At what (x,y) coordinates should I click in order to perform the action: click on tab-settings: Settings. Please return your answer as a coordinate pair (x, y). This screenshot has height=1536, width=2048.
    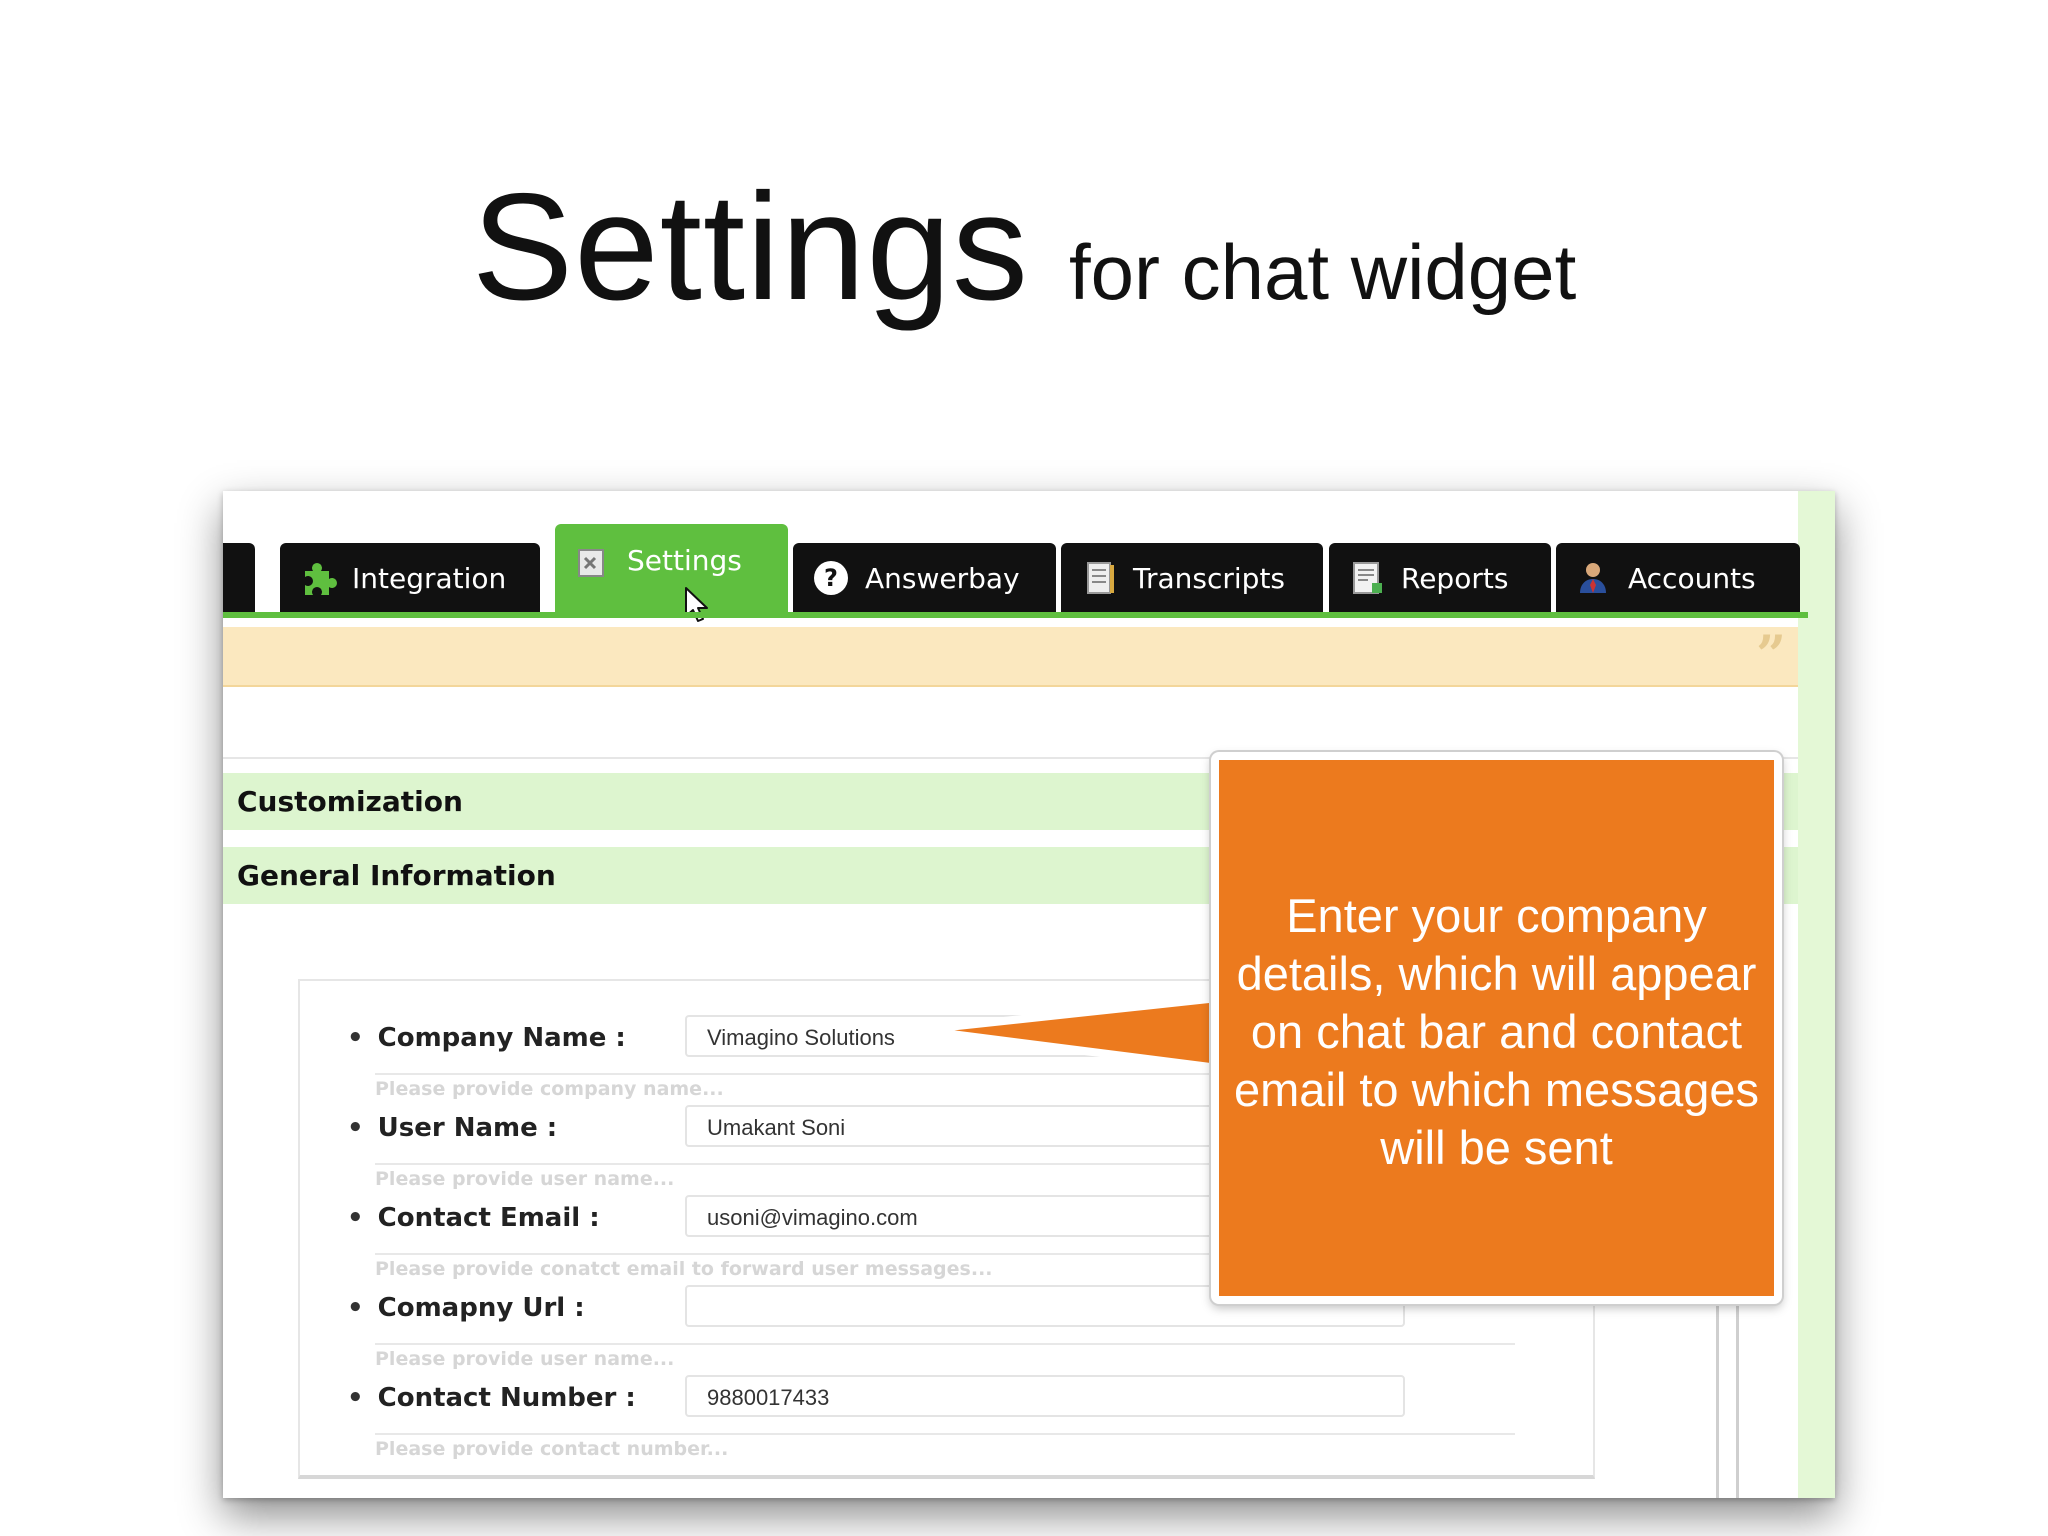
    Looking at the image, I should click on (671, 570).